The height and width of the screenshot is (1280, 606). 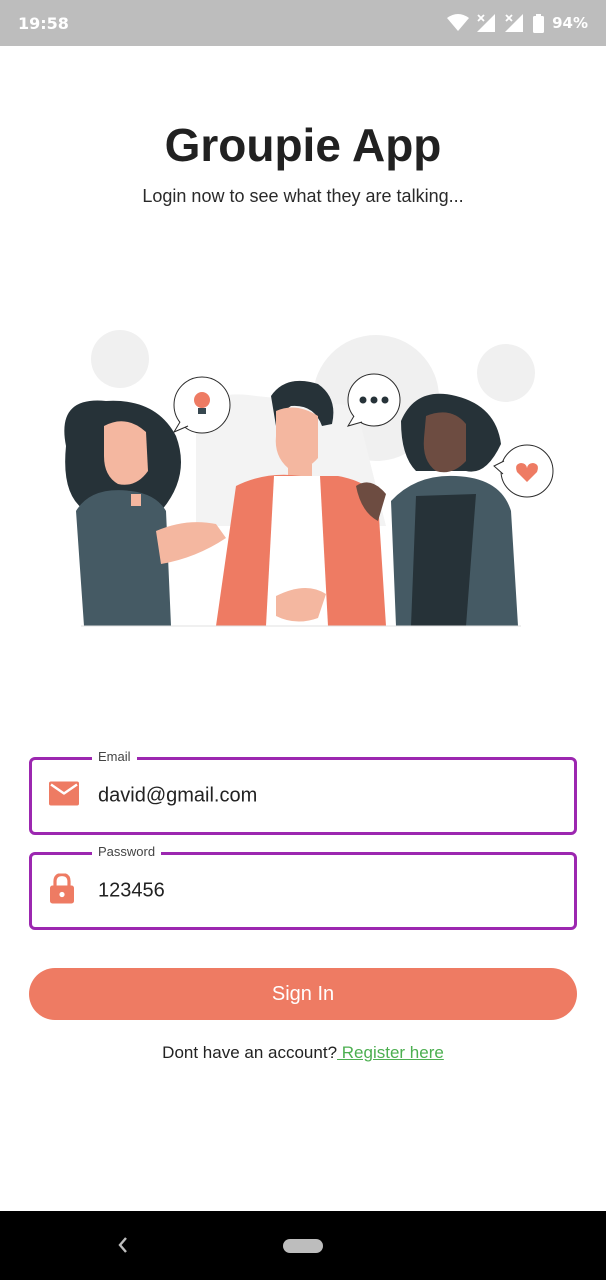 I want to click on register-prompt-line: Dont have an account? Register here, so click(x=303, y=1053).